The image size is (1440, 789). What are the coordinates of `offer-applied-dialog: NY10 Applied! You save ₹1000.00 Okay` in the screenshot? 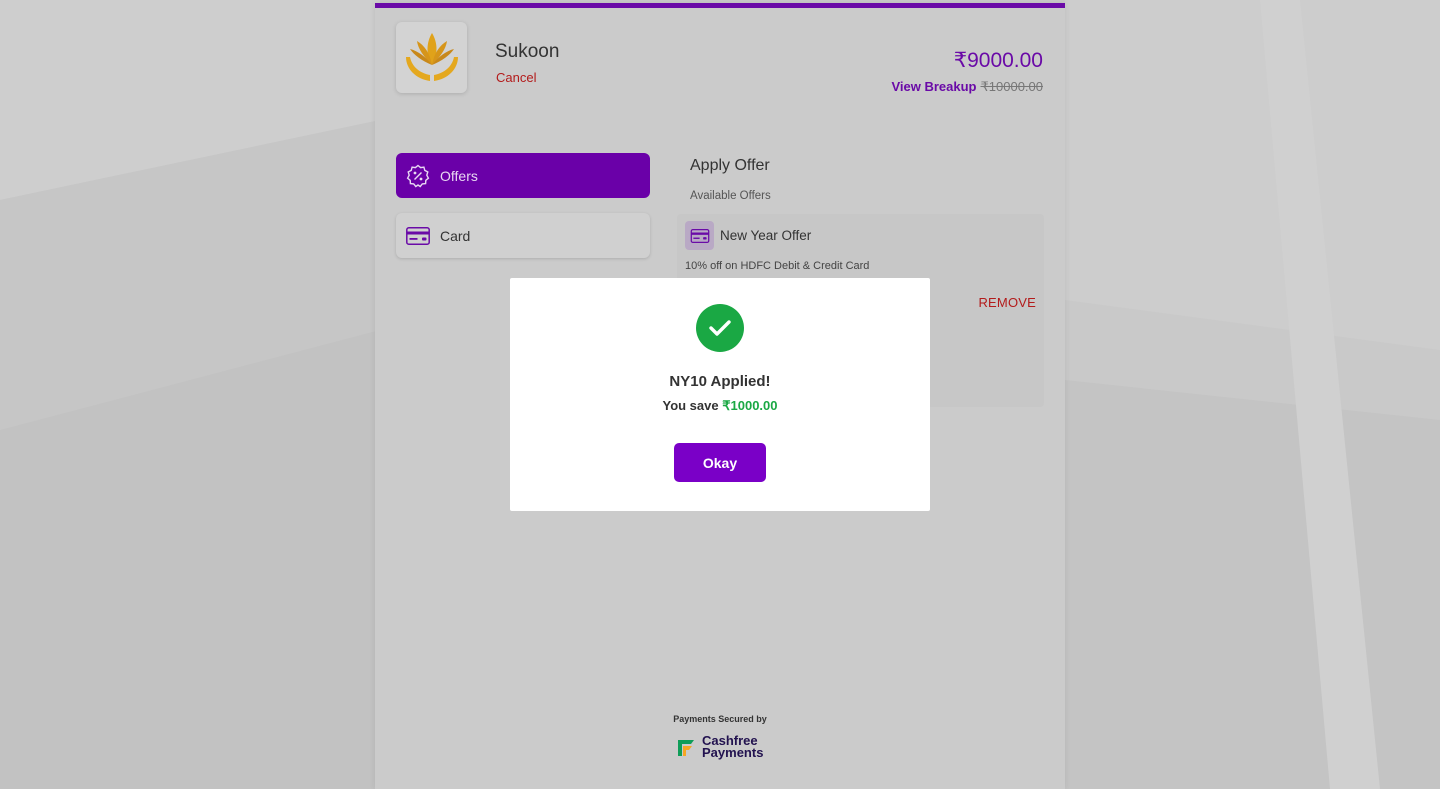 It's located at (720, 394).